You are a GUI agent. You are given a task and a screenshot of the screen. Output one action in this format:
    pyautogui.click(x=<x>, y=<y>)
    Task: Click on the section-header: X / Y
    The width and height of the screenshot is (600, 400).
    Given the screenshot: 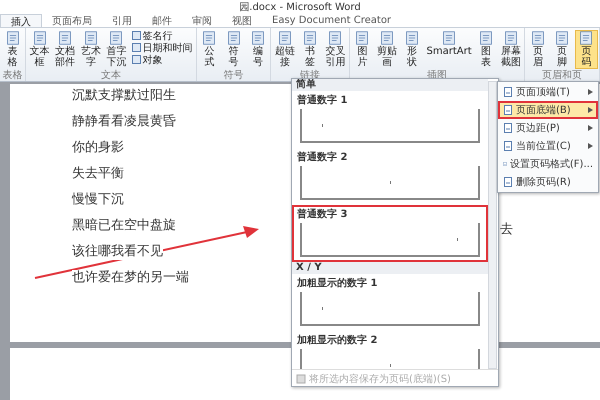 What is the action you would take?
    pyautogui.click(x=390, y=268)
    